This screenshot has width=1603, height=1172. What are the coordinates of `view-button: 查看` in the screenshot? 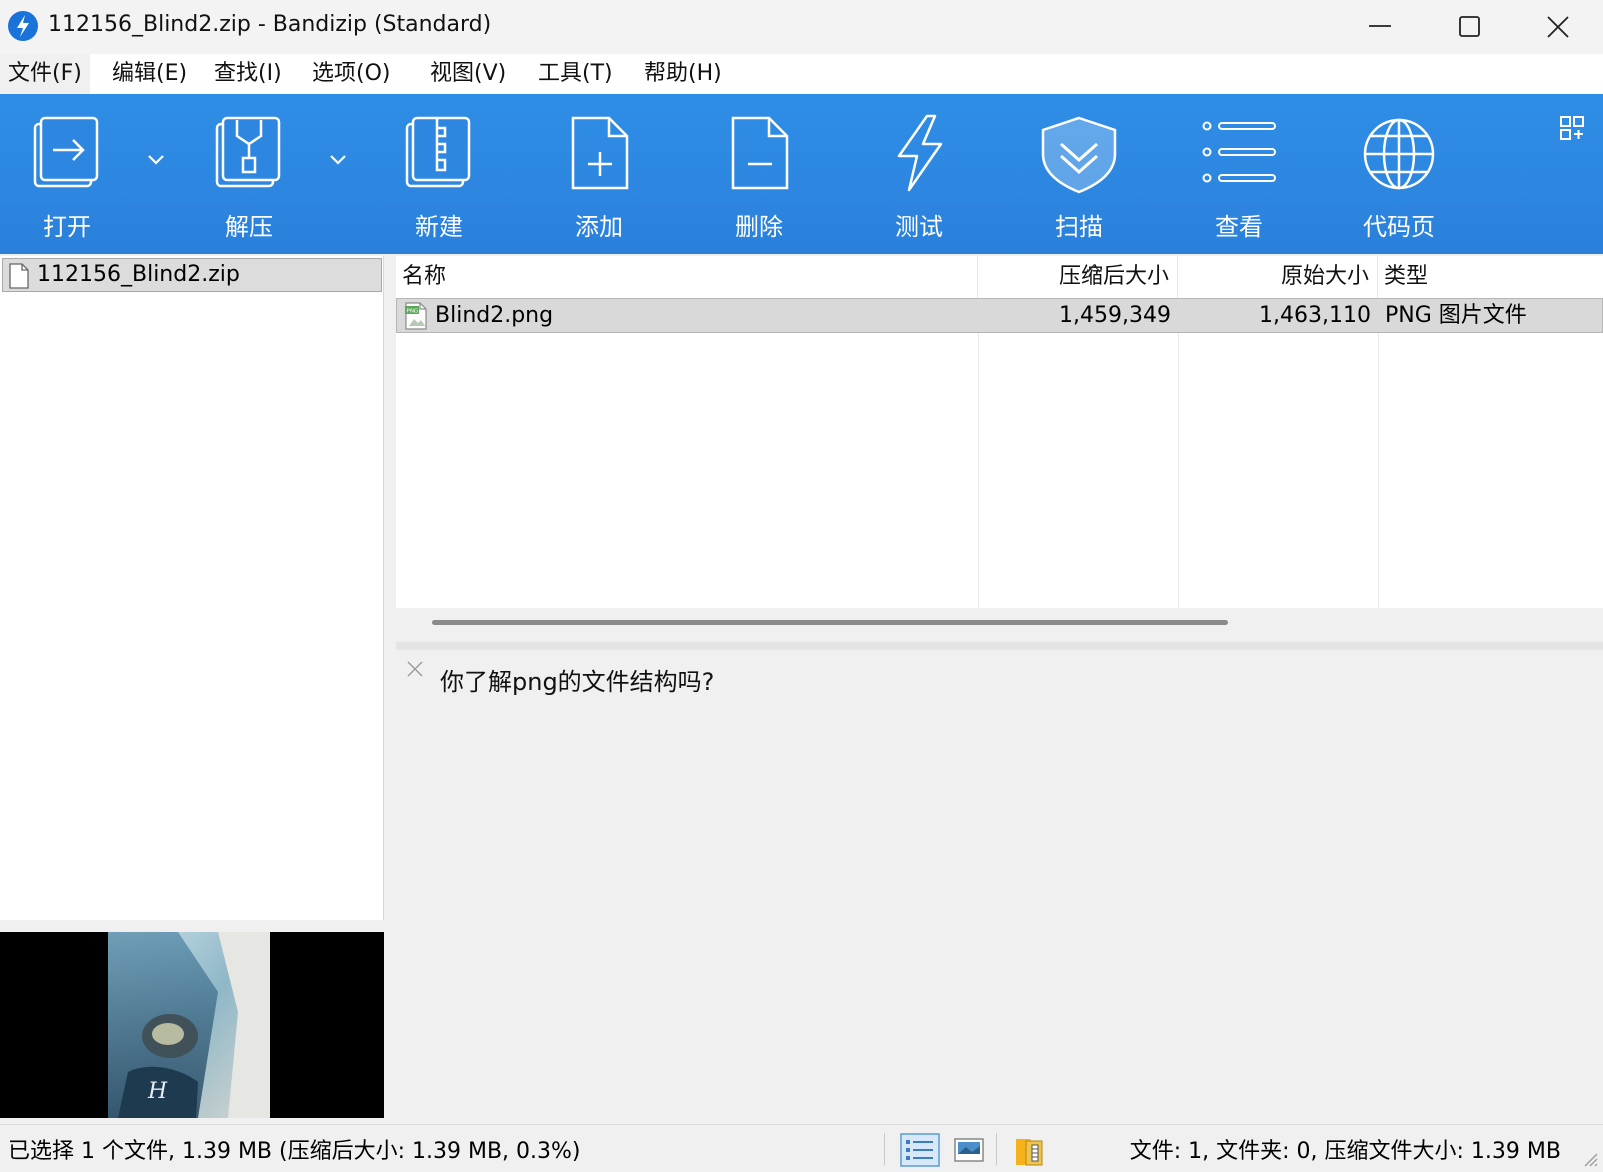 It's located at (1239, 174).